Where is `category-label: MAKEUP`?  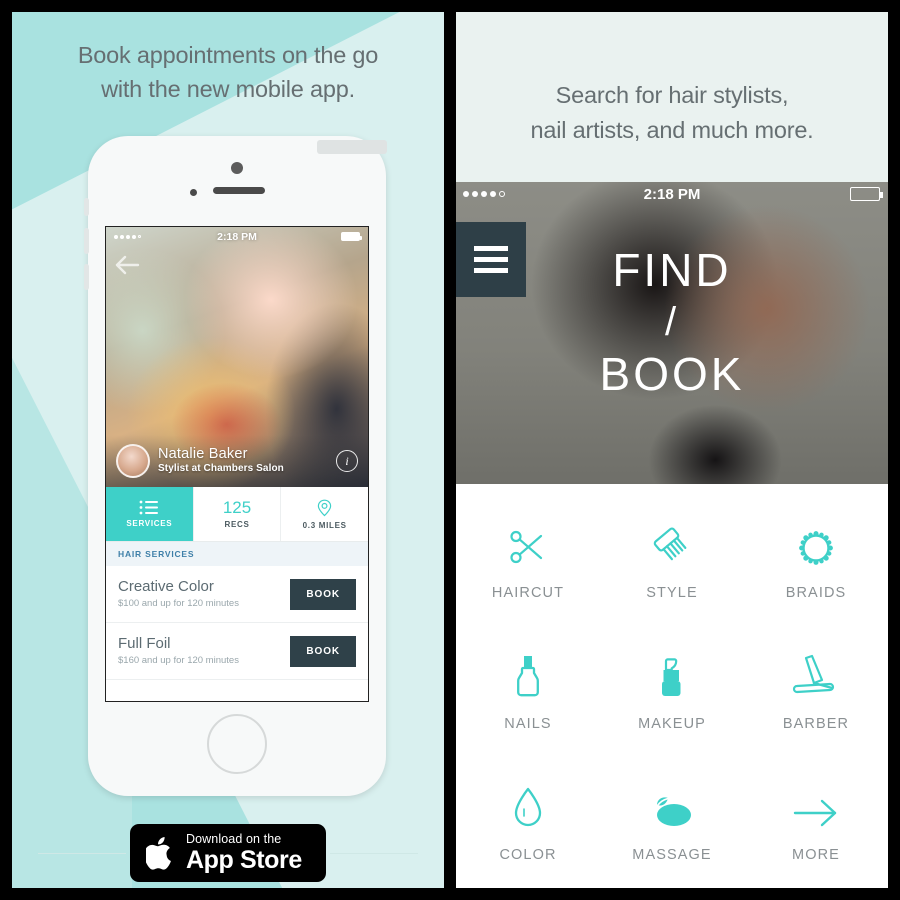 category-label: MAKEUP is located at coordinates (672, 723).